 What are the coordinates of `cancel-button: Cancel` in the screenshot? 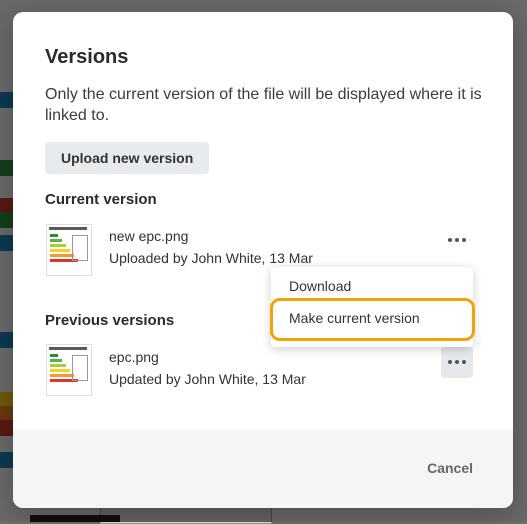 It's located at (450, 468).